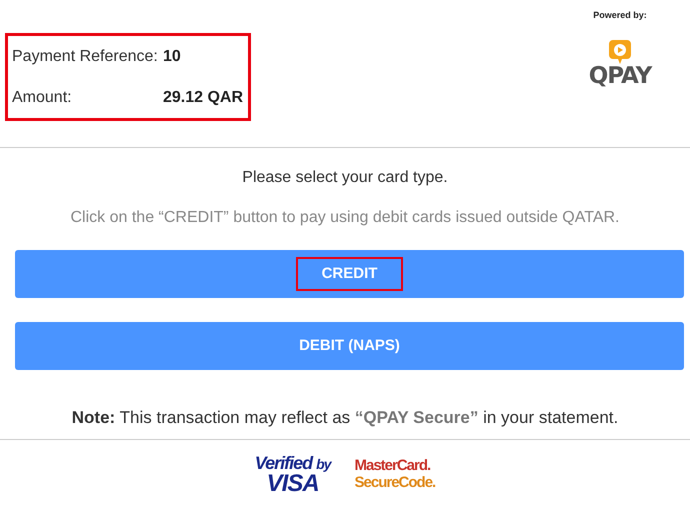 The image size is (690, 510). I want to click on field-value: 10, so click(172, 56).